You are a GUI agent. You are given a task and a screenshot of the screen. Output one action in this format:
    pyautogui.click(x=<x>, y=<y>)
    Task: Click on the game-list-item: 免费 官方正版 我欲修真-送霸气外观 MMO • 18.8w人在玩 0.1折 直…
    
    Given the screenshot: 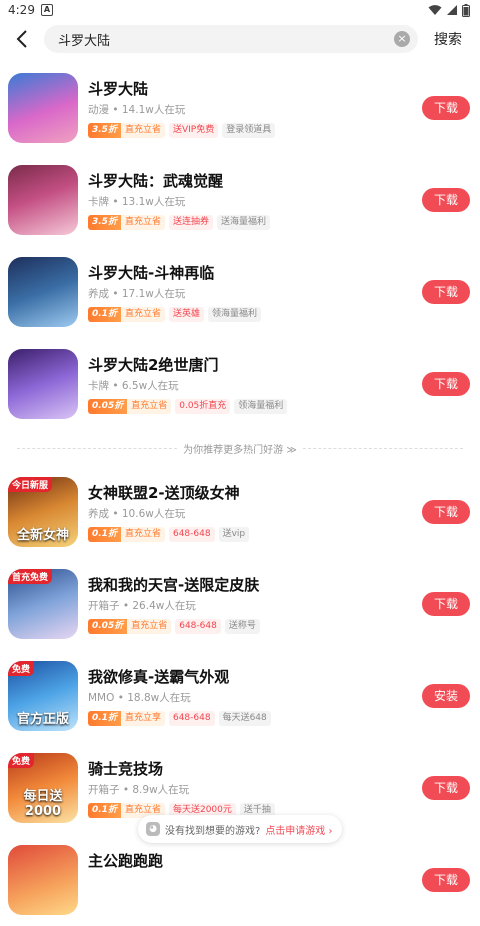 What is the action you would take?
    pyautogui.click(x=240, y=696)
    